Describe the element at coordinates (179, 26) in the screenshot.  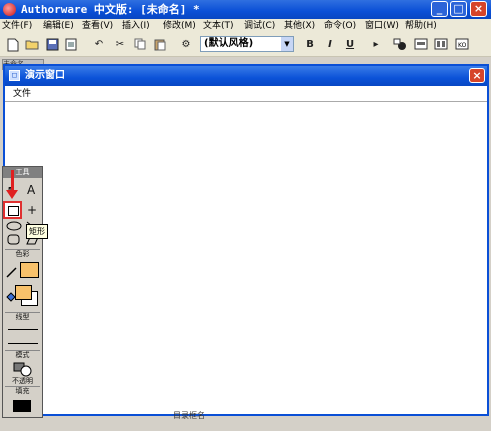
I see `menu-modify: 修改(M)` at that location.